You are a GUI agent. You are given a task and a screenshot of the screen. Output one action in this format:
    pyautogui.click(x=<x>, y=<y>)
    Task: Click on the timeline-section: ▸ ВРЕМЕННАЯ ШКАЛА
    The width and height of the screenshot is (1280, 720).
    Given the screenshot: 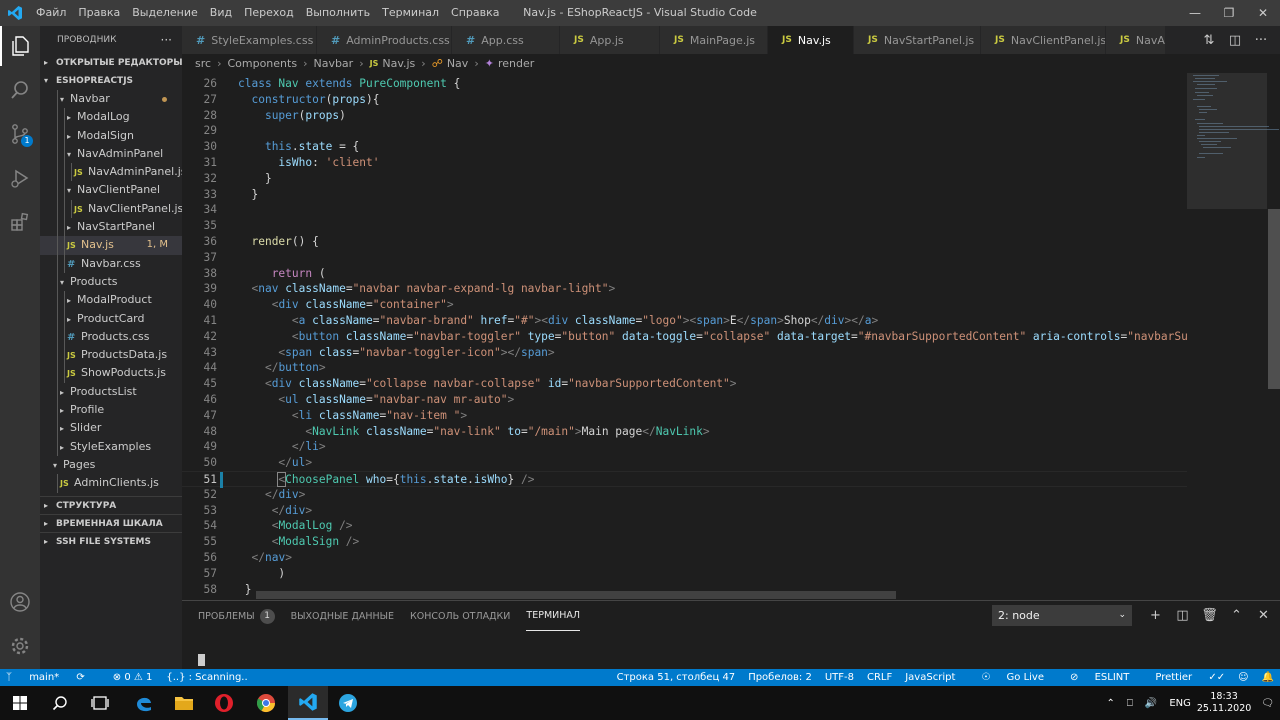 What is the action you would take?
    pyautogui.click(x=111, y=522)
    